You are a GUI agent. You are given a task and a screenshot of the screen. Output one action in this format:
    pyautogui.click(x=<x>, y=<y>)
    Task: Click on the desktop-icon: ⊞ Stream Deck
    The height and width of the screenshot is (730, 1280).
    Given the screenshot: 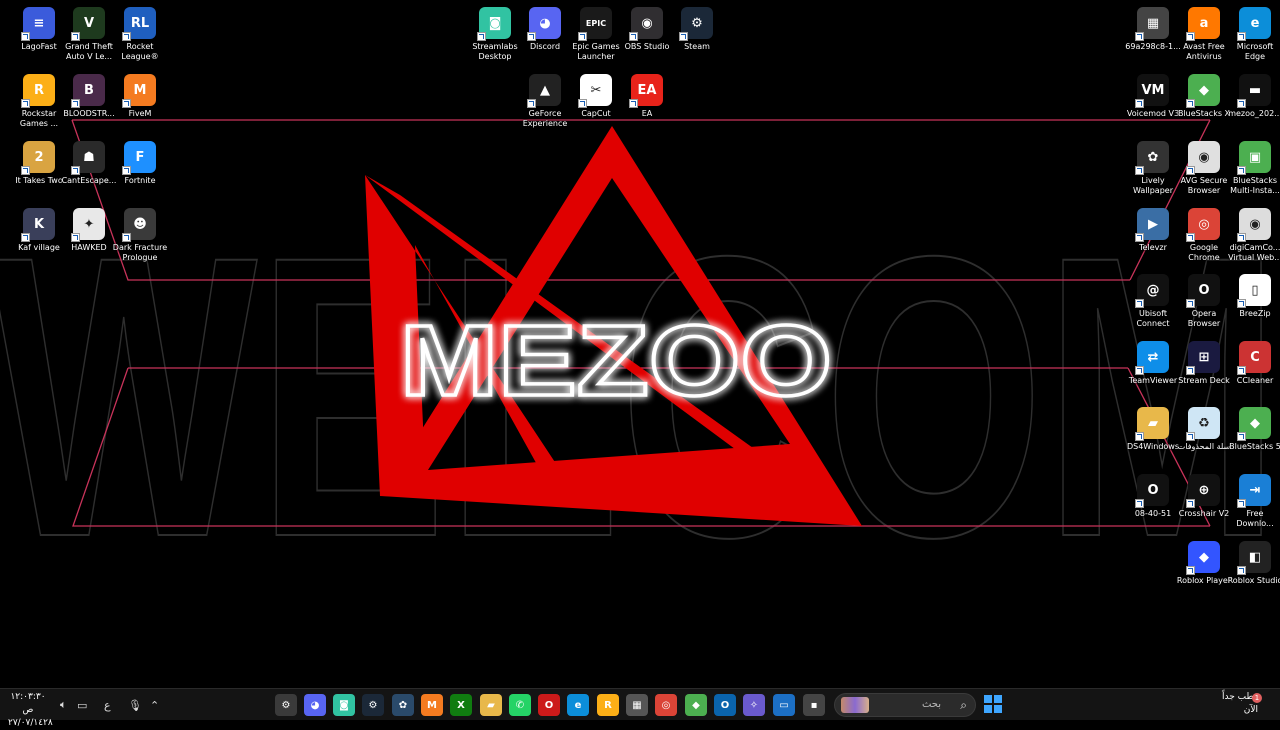 What is the action you would take?
    pyautogui.click(x=1204, y=361)
    